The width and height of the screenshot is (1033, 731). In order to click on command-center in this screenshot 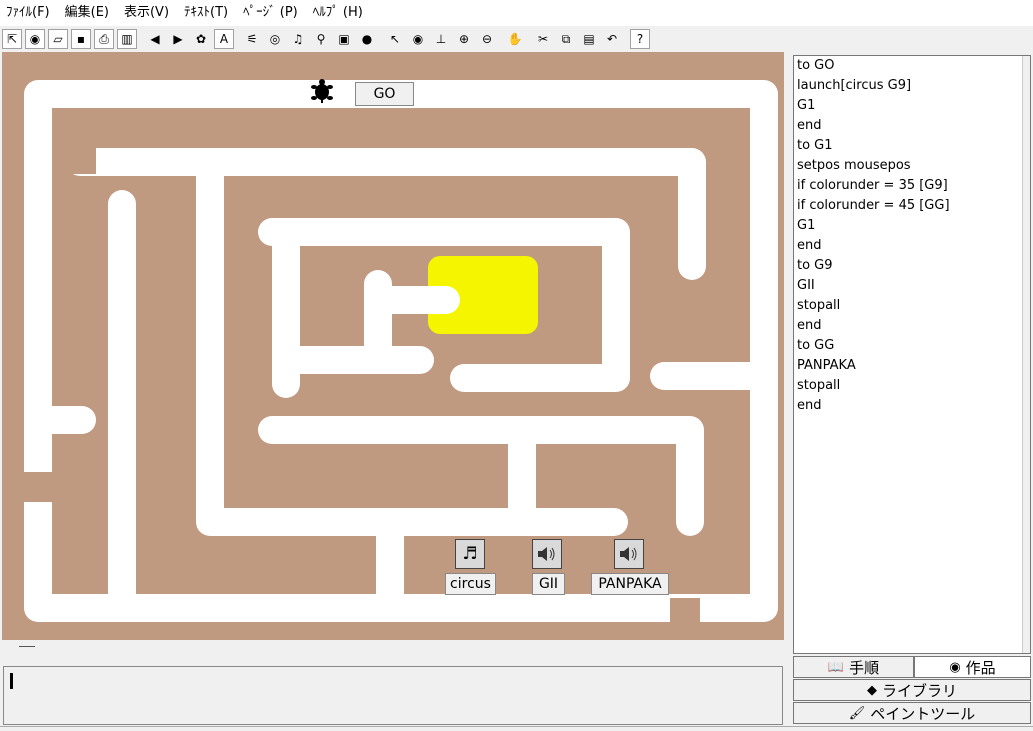, I will do `click(393, 695)`.